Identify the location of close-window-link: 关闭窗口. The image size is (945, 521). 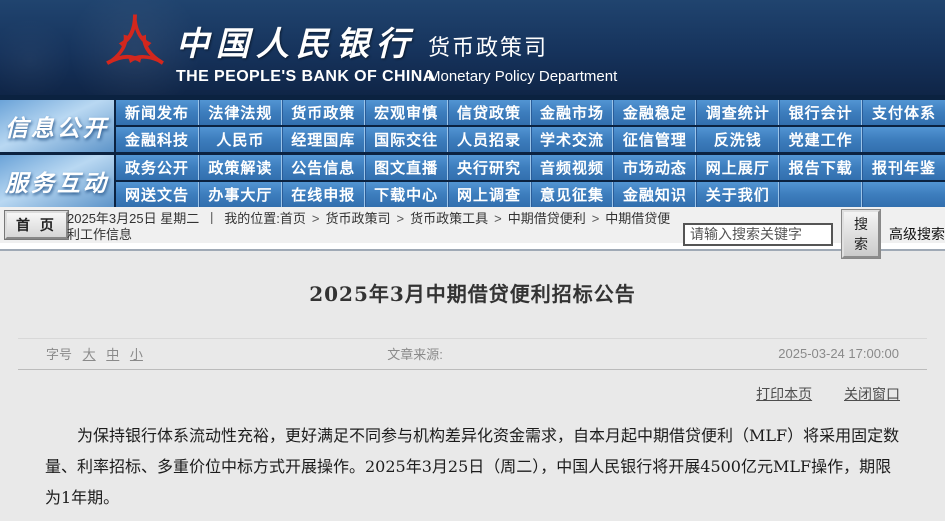
(872, 394).